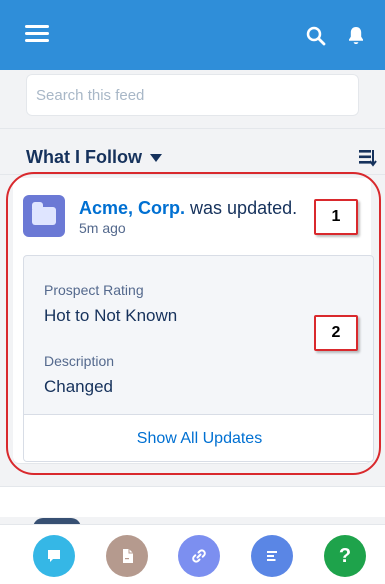 Image resolution: width=385 pixels, height=584 pixels. What do you see at coordinates (336, 333) in the screenshot?
I see `annotation-badge: 2` at bounding box center [336, 333].